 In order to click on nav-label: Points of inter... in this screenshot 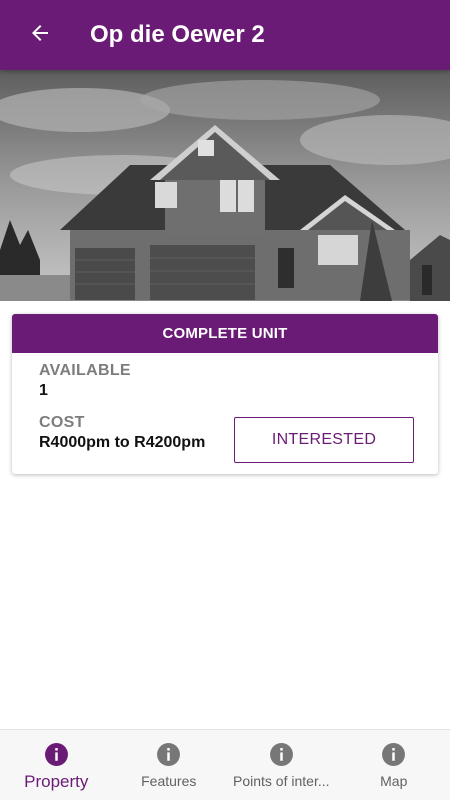, I will do `click(281, 781)`.